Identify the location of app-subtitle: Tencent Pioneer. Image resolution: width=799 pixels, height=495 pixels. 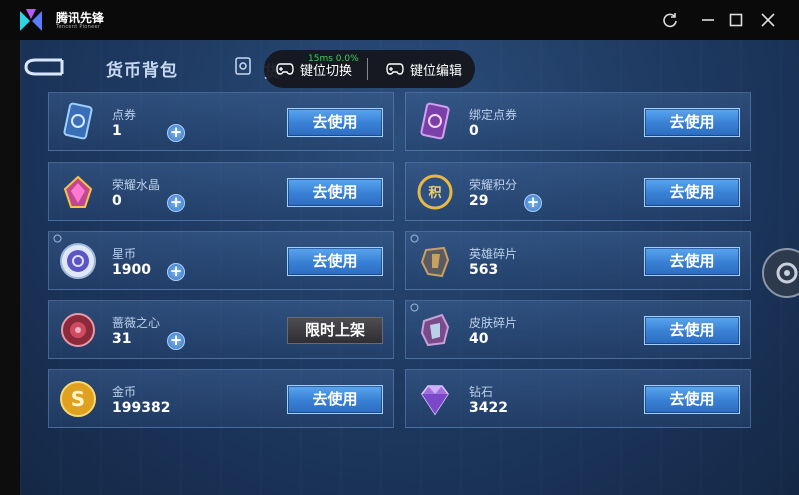
(78, 27).